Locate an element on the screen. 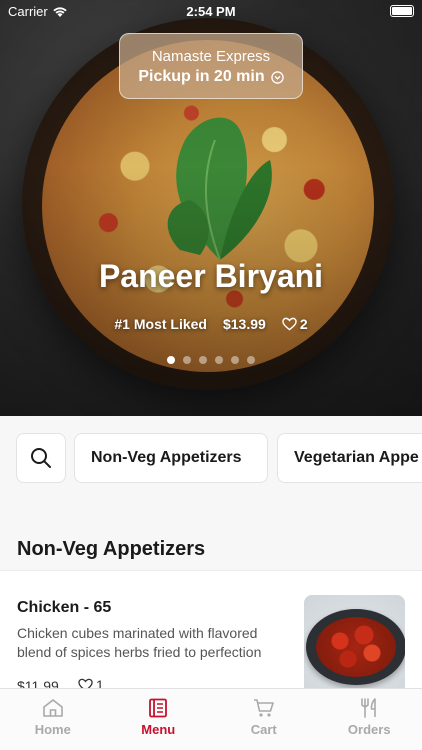 This screenshot has height=750, width=422. fork-knife-icon is located at coordinates (369, 708).